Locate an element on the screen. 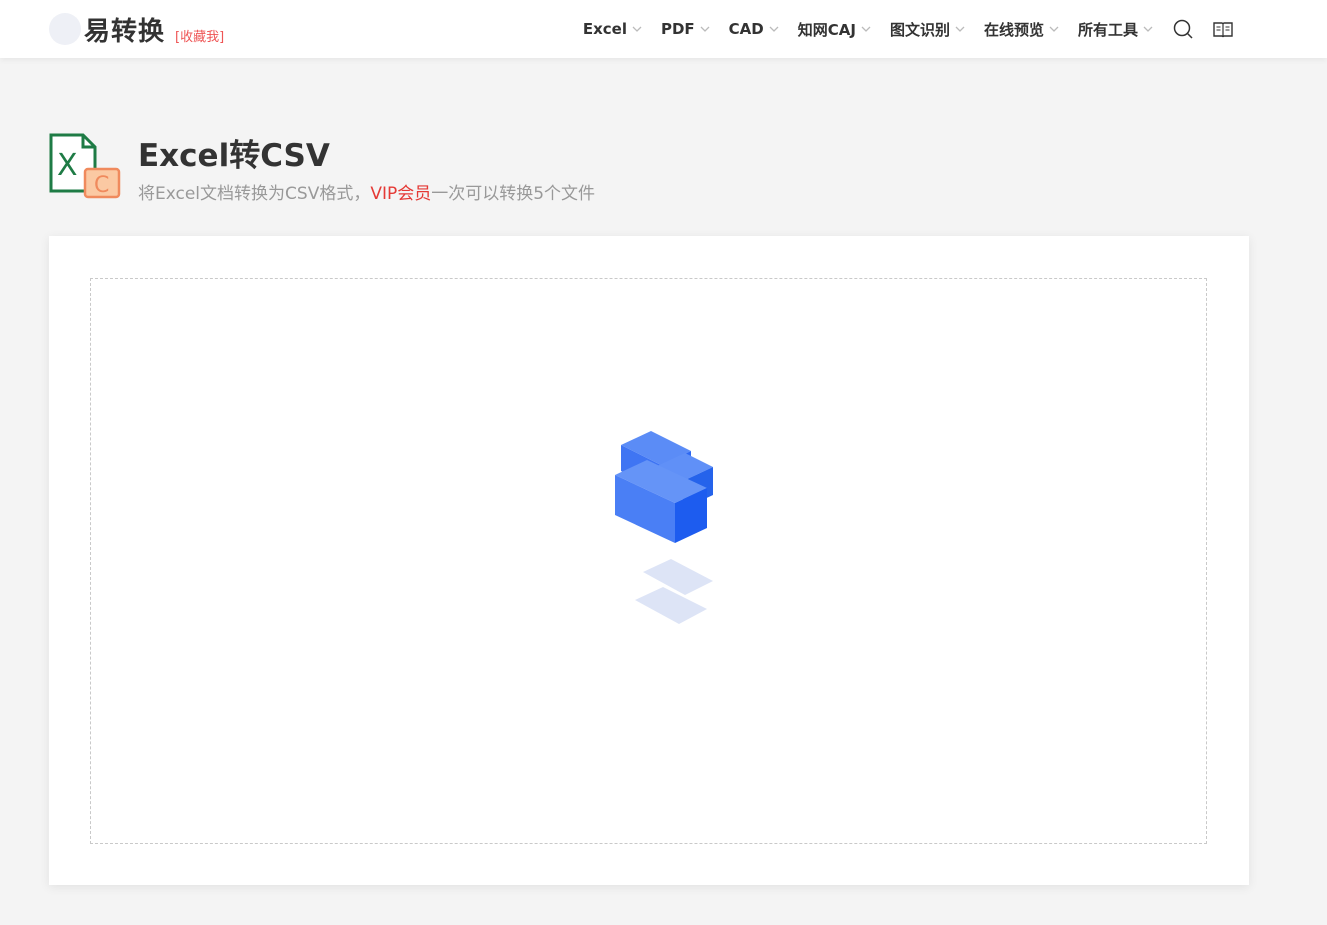 The height and width of the screenshot is (925, 1327). book-icon is located at coordinates (1223, 29).